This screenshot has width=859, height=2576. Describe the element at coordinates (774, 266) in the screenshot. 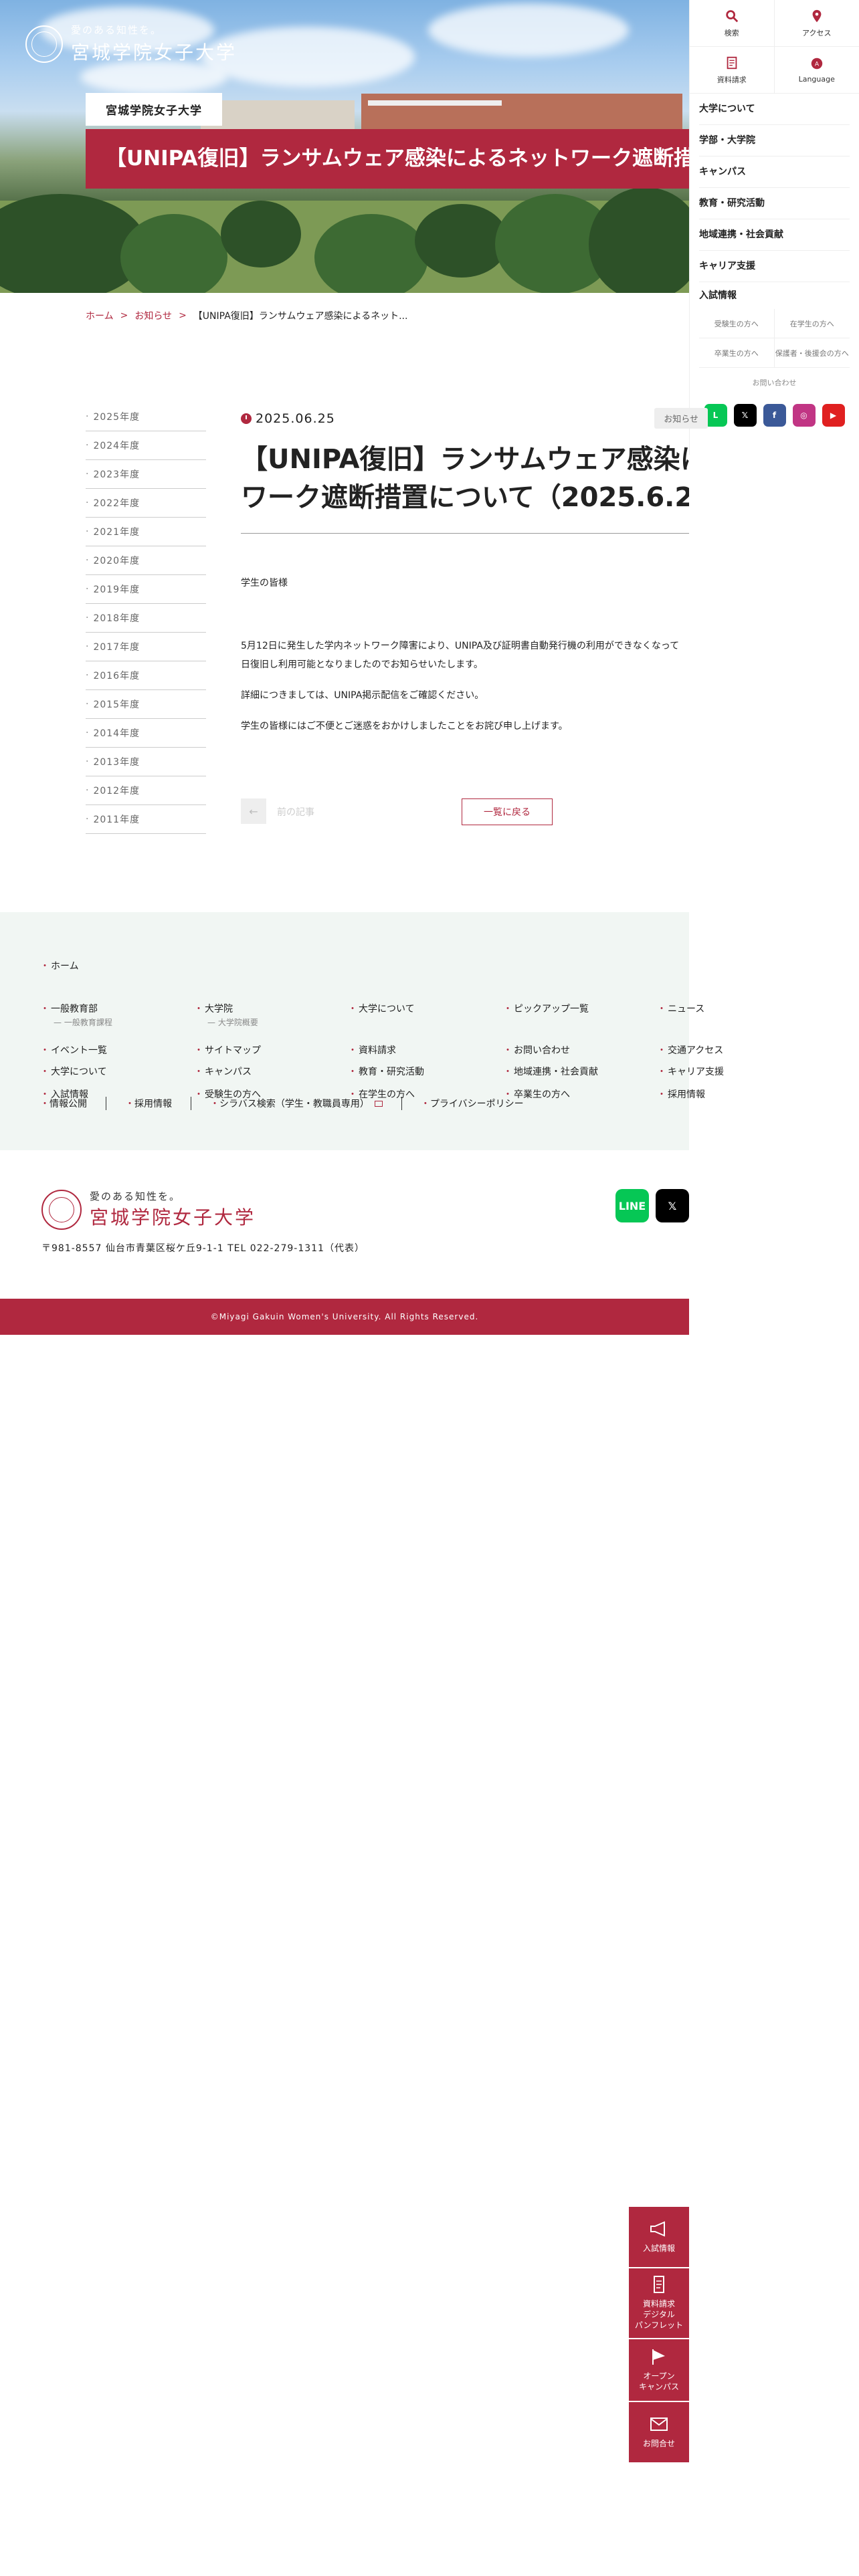

I see `nav-career: キャリア支援` at that location.